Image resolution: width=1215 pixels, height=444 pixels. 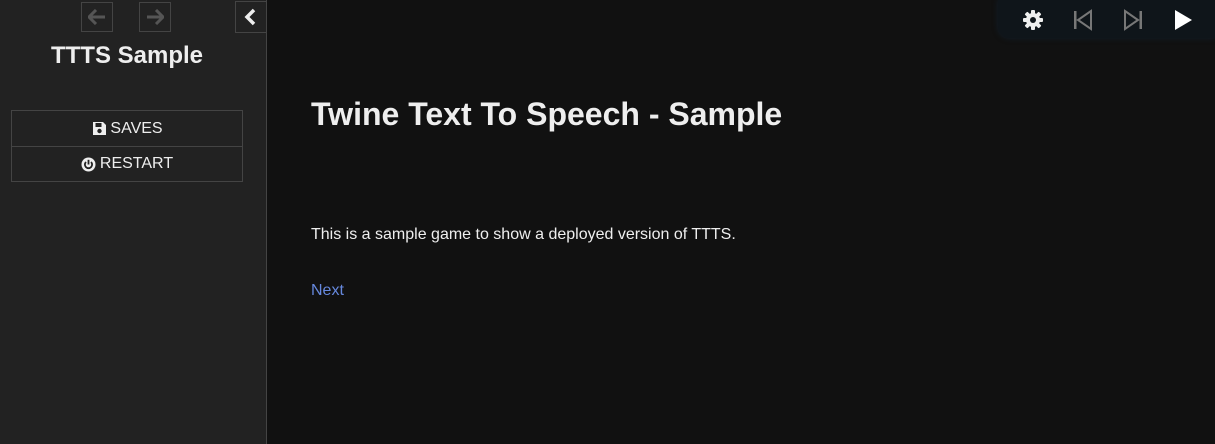 What do you see at coordinates (1106, 19) in the screenshot?
I see `tts-controls` at bounding box center [1106, 19].